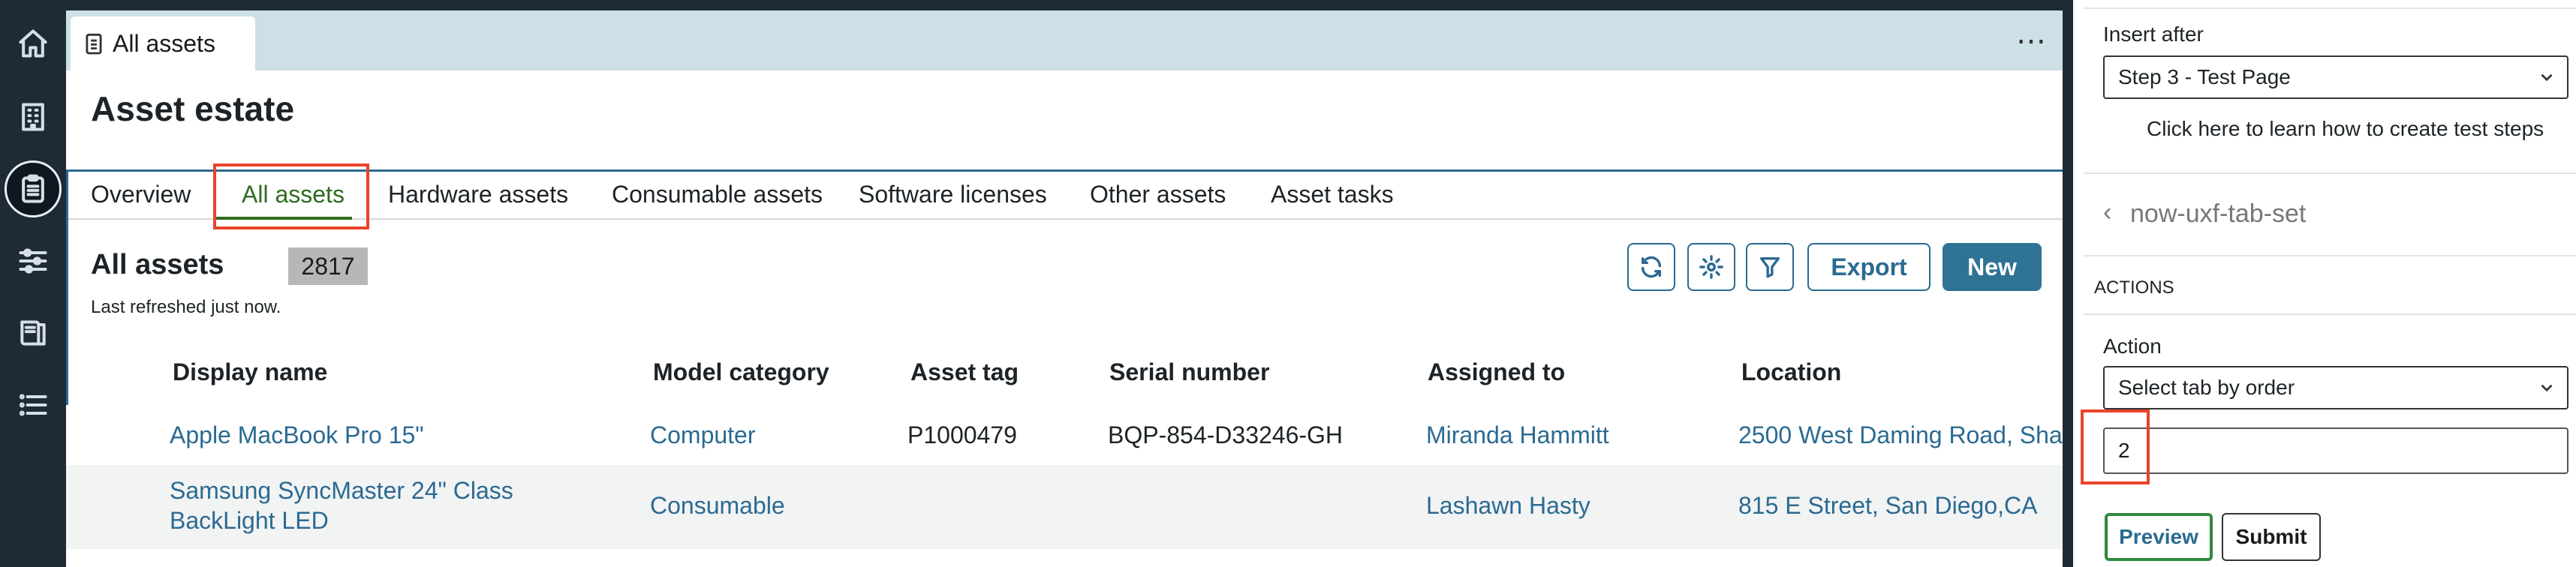  What do you see at coordinates (2335, 451) in the screenshot?
I see `tab-order-input: 2` at bounding box center [2335, 451].